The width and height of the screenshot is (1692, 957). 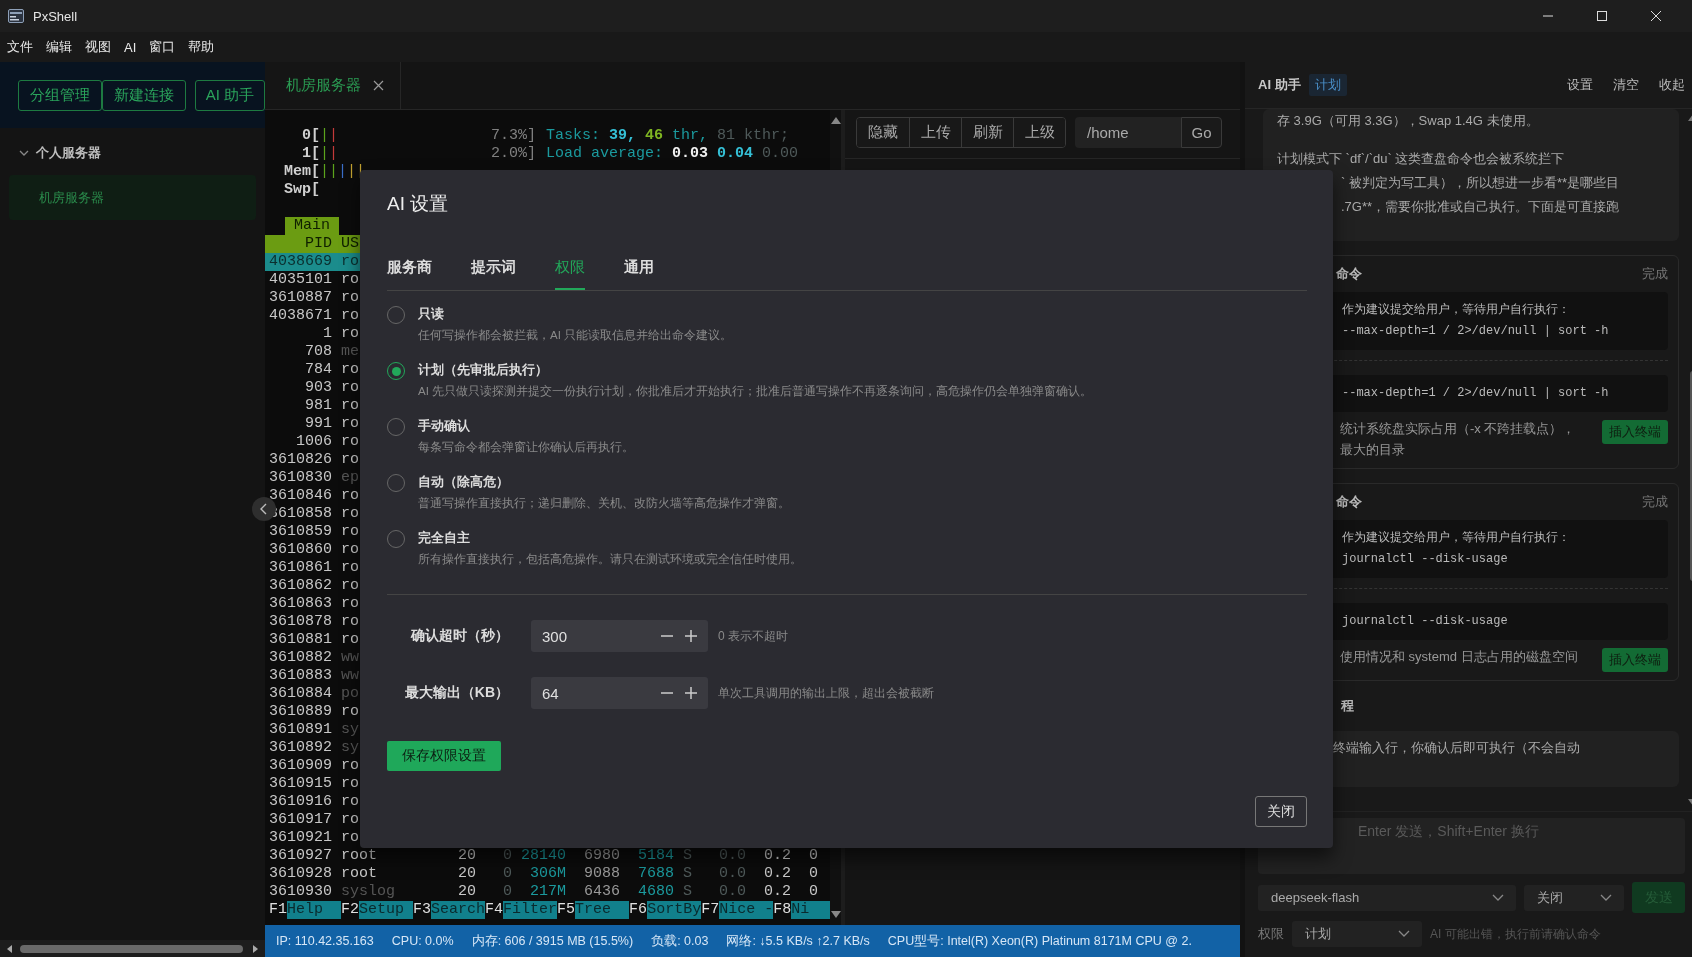 What do you see at coordinates (310, 136) in the screenshot?
I see `meter-label: 0[` at bounding box center [310, 136].